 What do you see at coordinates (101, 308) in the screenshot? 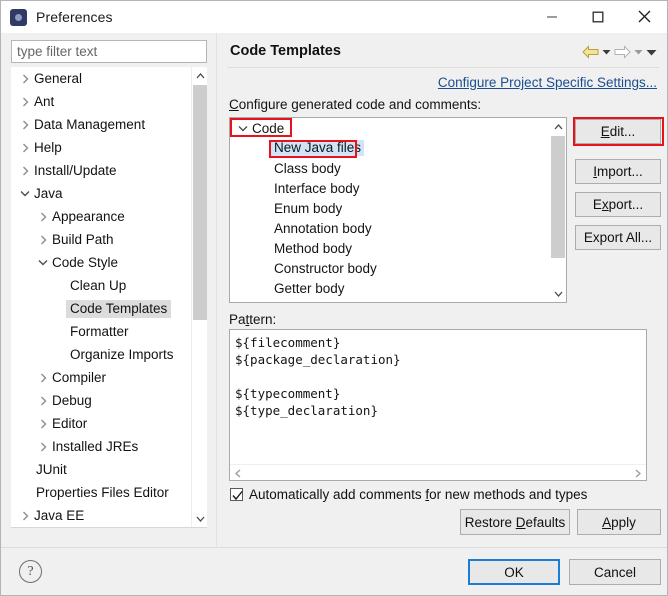
I see `sidebar-item-code-templates: Code Templates` at bounding box center [101, 308].